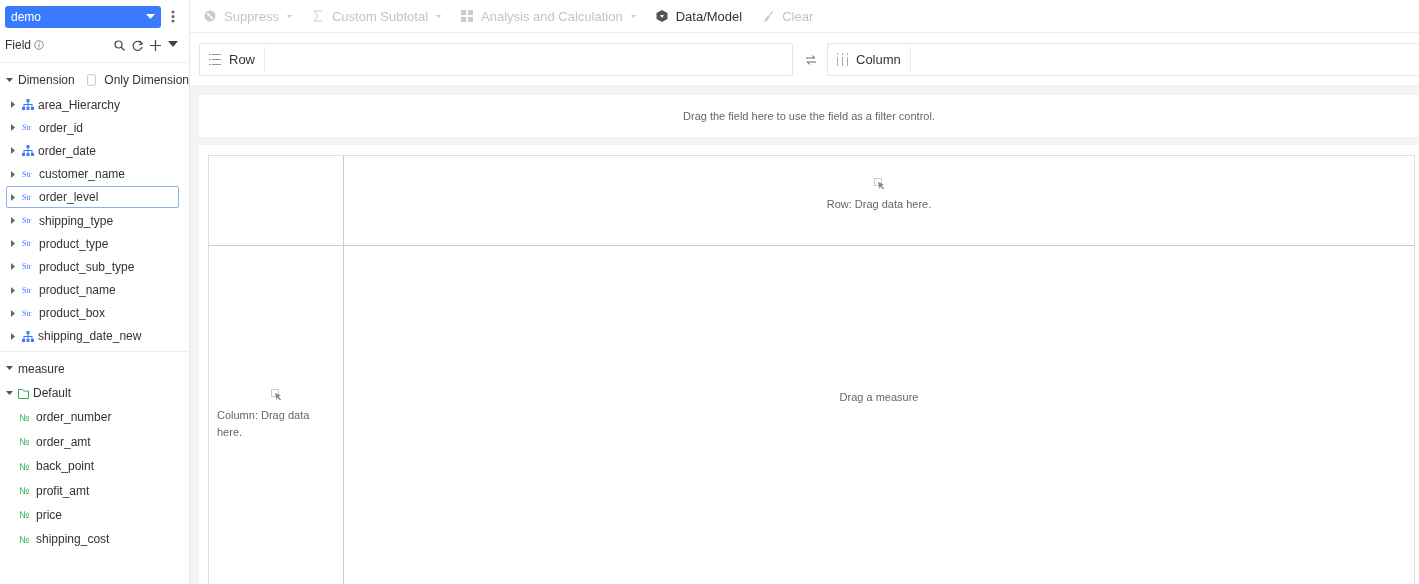 The height and width of the screenshot is (584, 1419). I want to click on filter-hint: Drag the field here to use the field as a filter control., so click(809, 116).